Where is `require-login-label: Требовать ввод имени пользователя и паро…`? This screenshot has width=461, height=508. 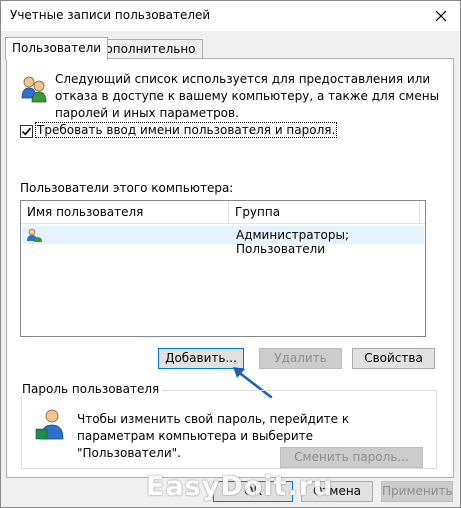
require-login-label: Требовать ввод имени пользователя и паро… is located at coordinates (186, 130).